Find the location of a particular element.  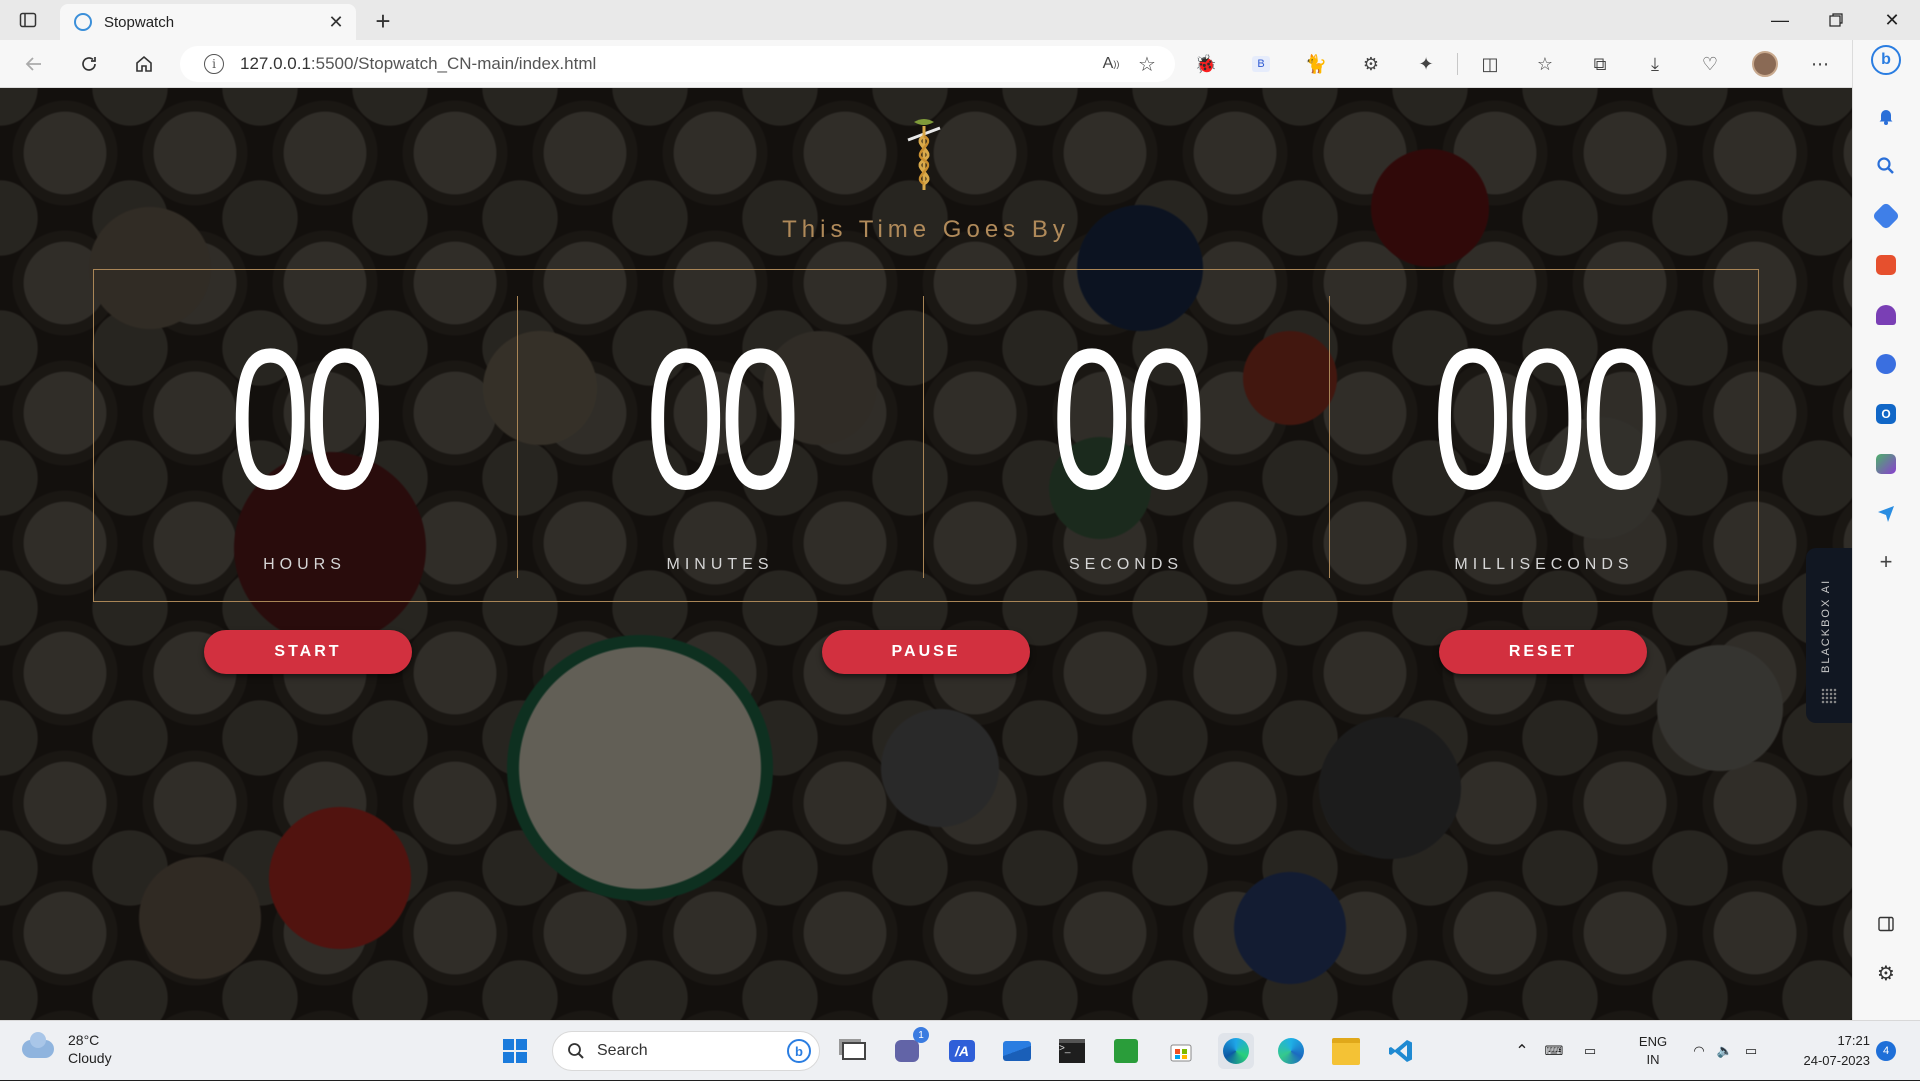

send-icon is located at coordinates (1886, 513).